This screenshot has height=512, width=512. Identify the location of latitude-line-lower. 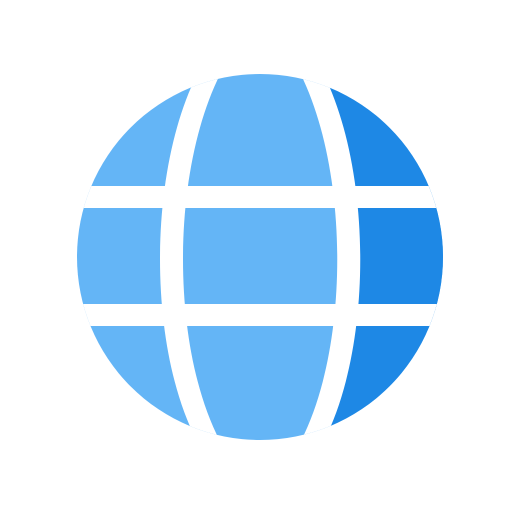
(260, 315).